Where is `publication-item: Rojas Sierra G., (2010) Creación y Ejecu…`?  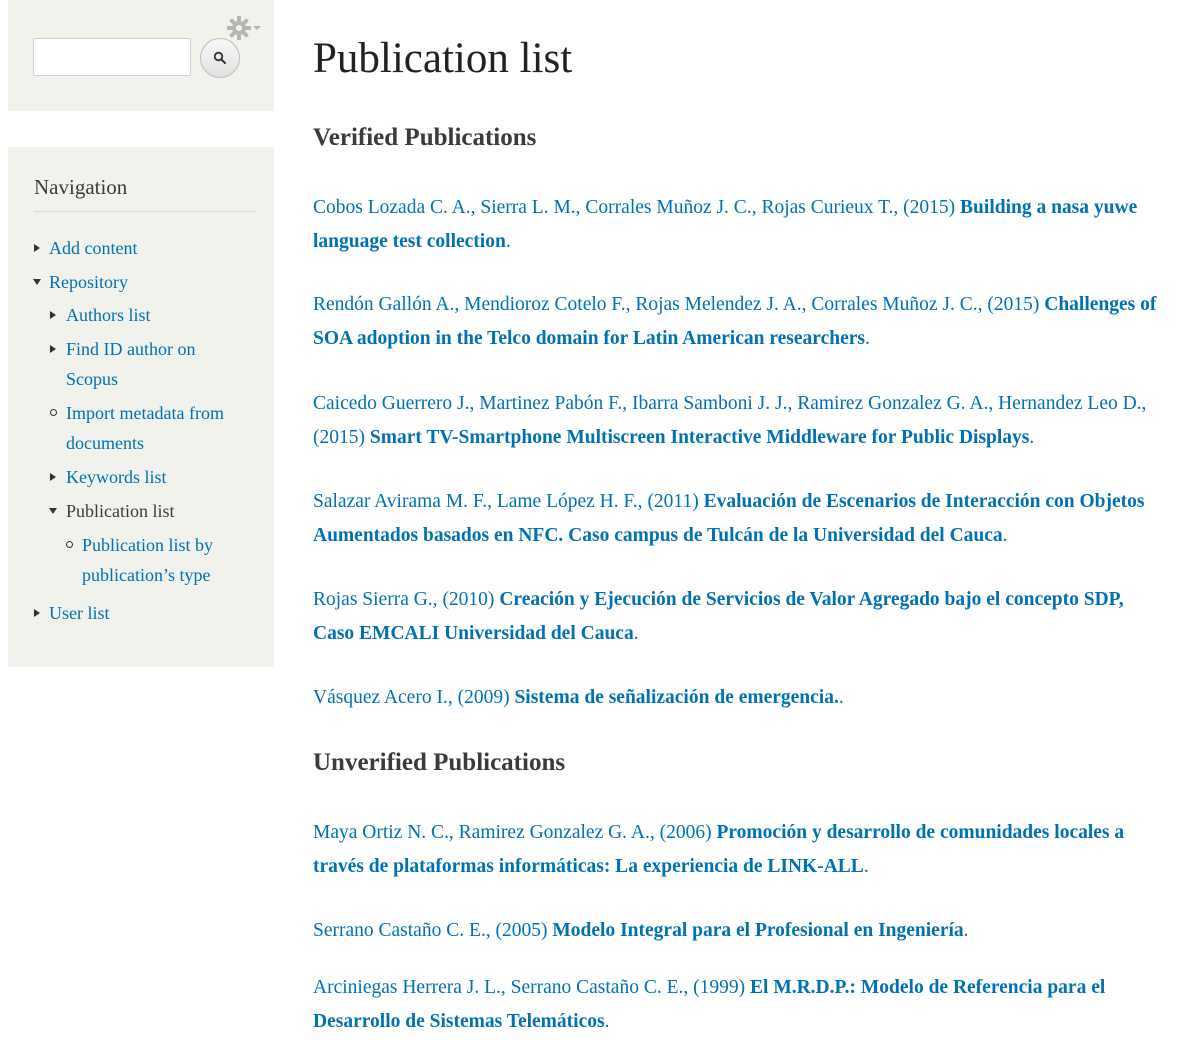 publication-item: Rojas Sierra G., (2010) Creación y Ejecu… is located at coordinates (718, 616).